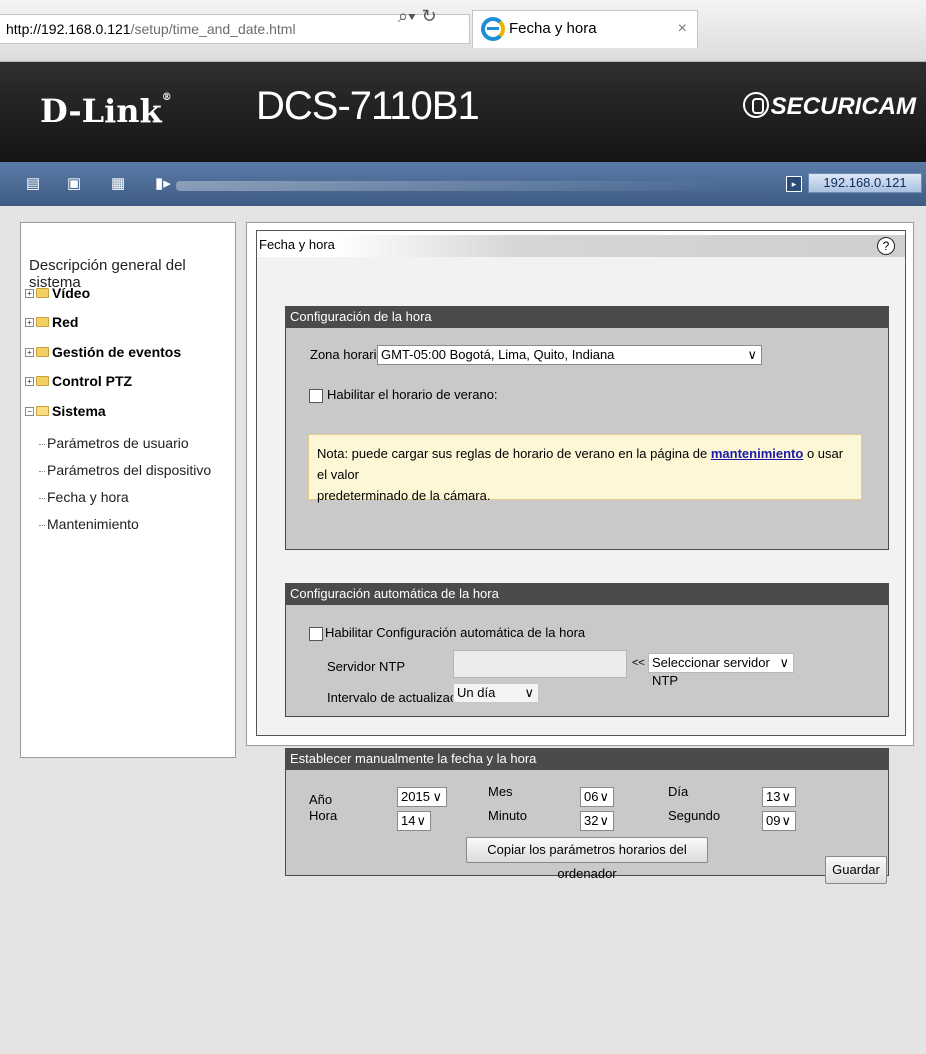 This screenshot has width=926, height=1054. I want to click on tab-title: Fecha y hora, so click(553, 28).